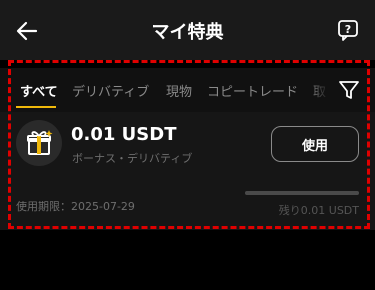 The height and width of the screenshot is (290, 375). What do you see at coordinates (318, 210) in the screenshot?
I see `remaining-amount: 残り0.01 USDT` at bounding box center [318, 210].